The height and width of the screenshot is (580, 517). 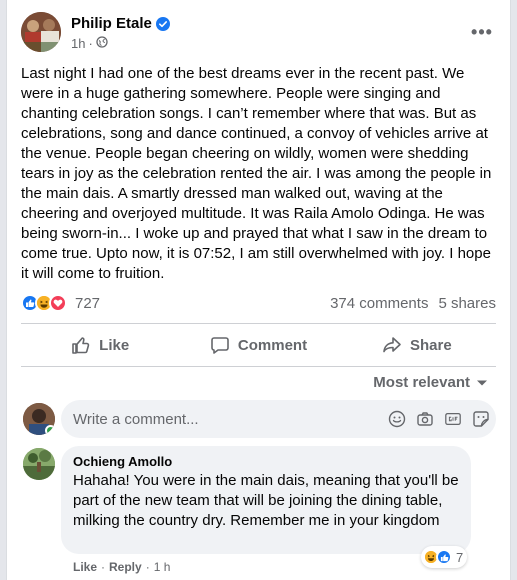 What do you see at coordinates (162, 23) in the screenshot?
I see `verified-badge-icon` at bounding box center [162, 23].